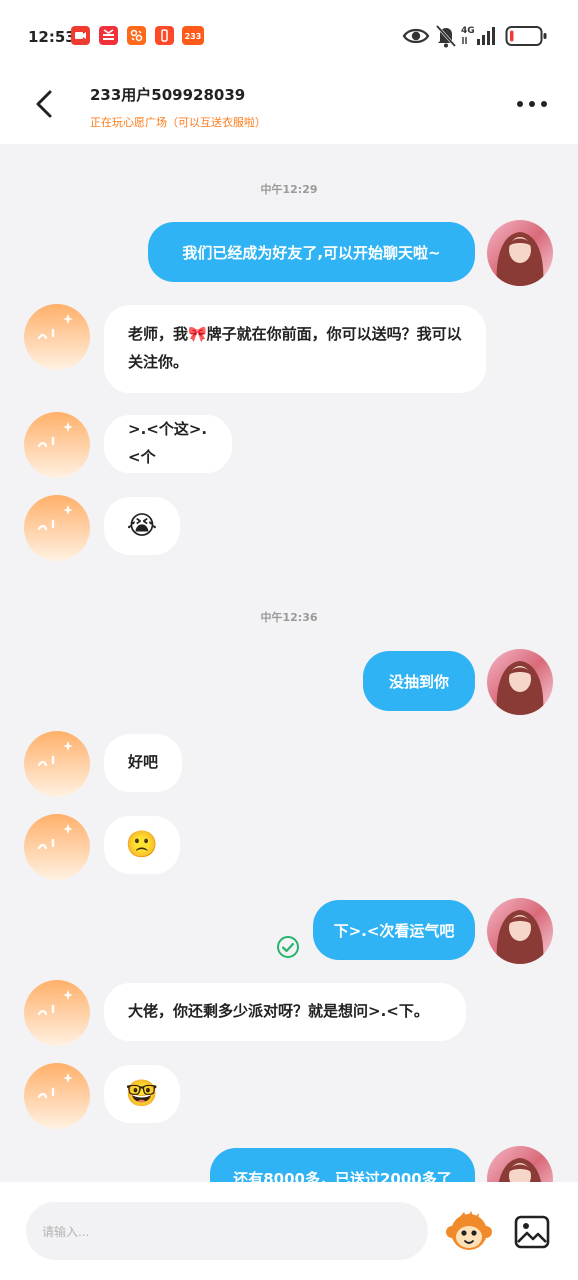  Describe the element at coordinates (289, 108) in the screenshot. I see `chat-header: 233用户509928039 正在玩心愿广场（可以互送衣服啦）` at that location.